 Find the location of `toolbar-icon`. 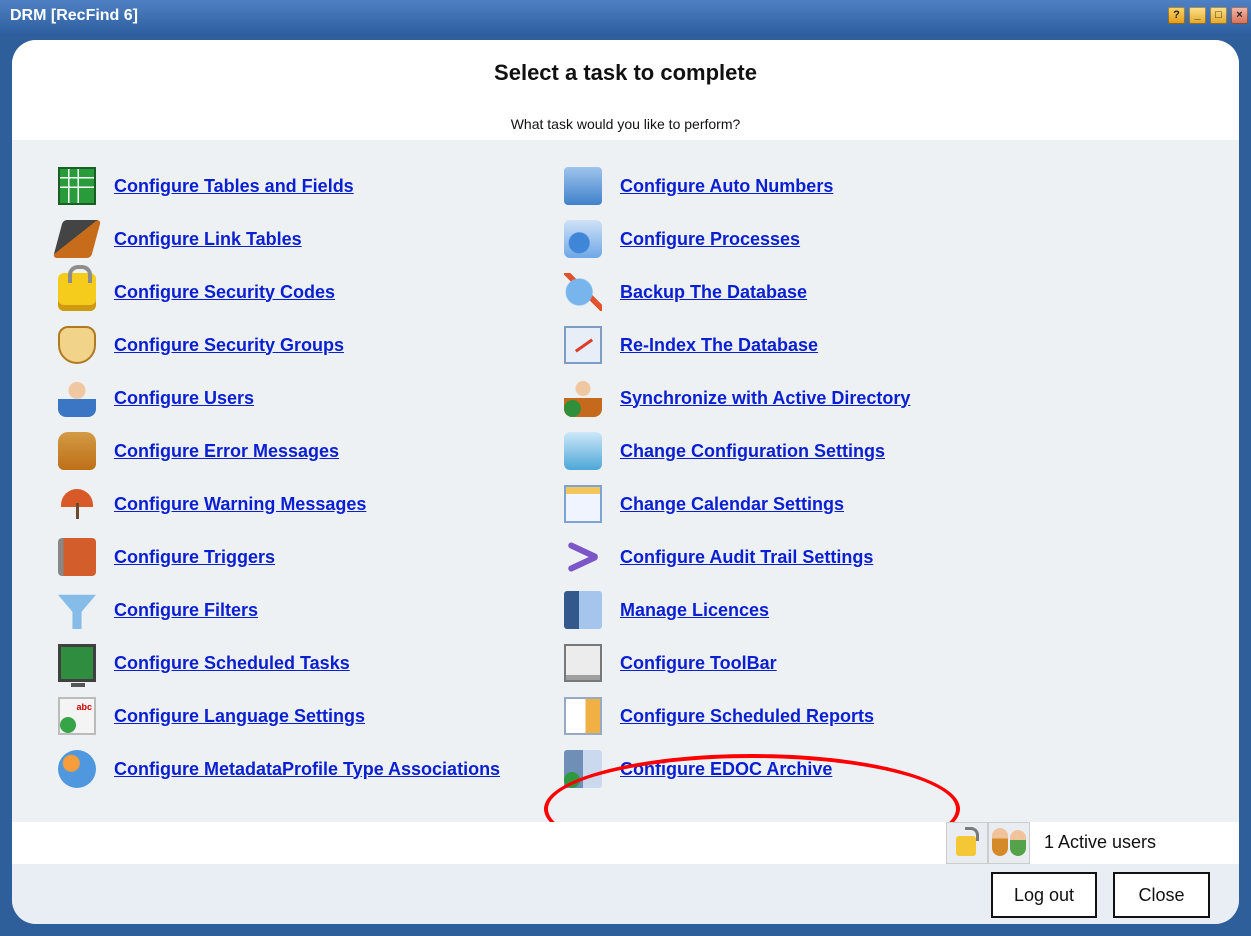

toolbar-icon is located at coordinates (583, 663).